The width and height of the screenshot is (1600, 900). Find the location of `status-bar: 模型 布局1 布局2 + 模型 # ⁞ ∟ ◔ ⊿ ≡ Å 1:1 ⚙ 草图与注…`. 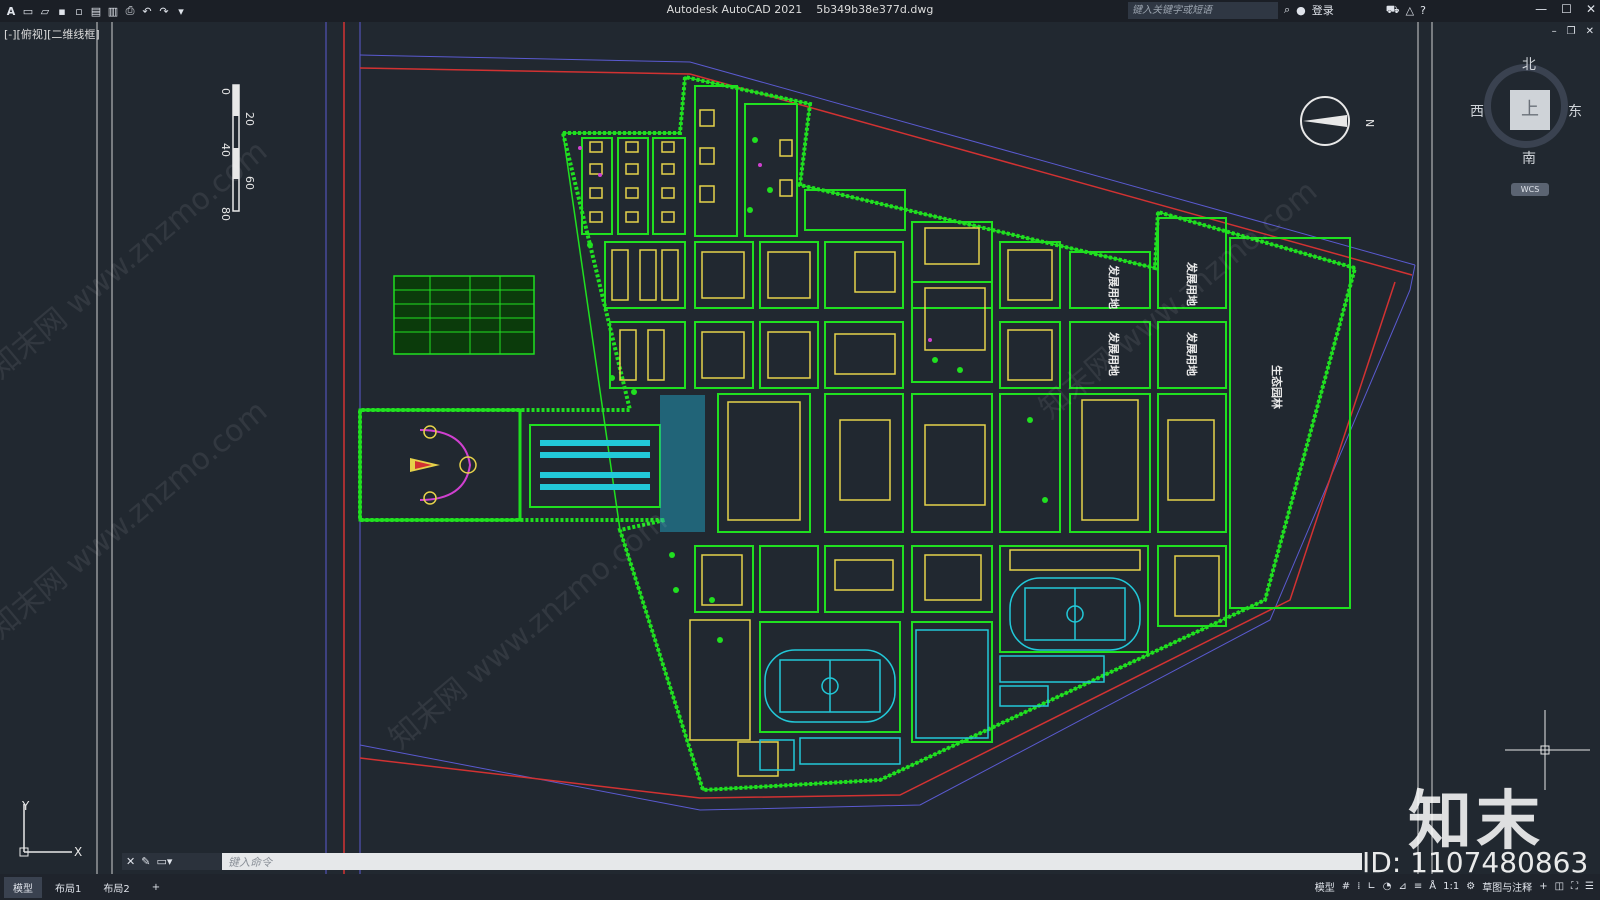

status-bar: 模型 布局1 布局2 + 模型 # ⁞ ∟ ◔ ⊿ ≡ Å 1:1 ⚙ 草图与注… is located at coordinates (800, 887).